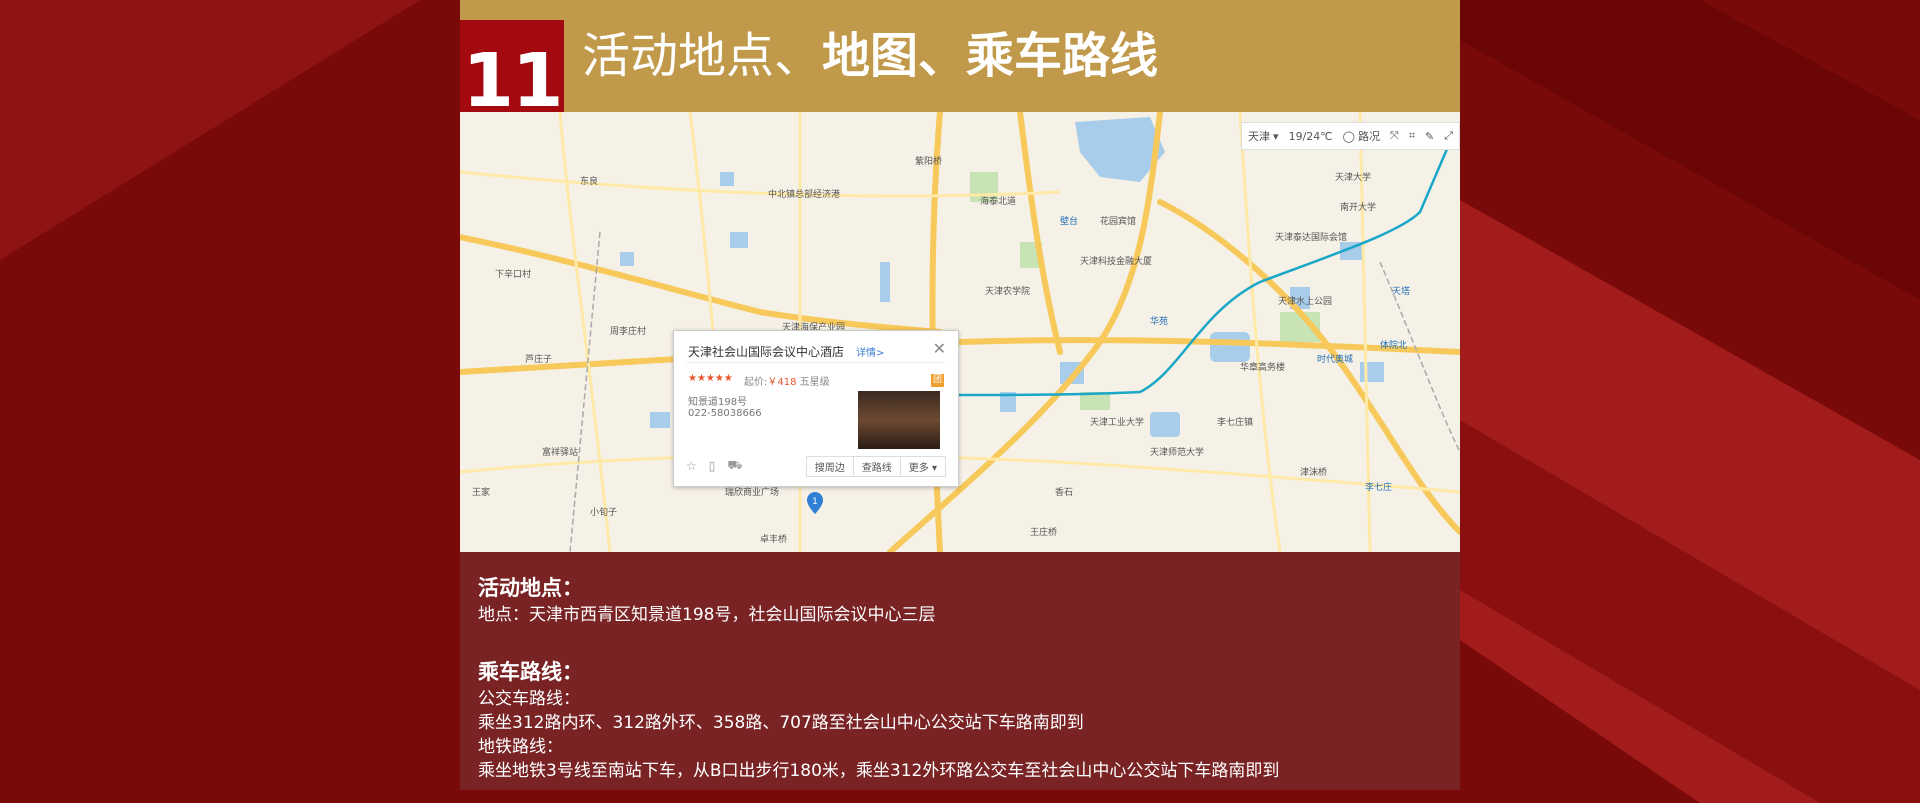 The width and height of the screenshot is (1920, 803). Describe the element at coordinates (530, 672) in the screenshot. I see `route-heading: 乘车路线：` at that location.